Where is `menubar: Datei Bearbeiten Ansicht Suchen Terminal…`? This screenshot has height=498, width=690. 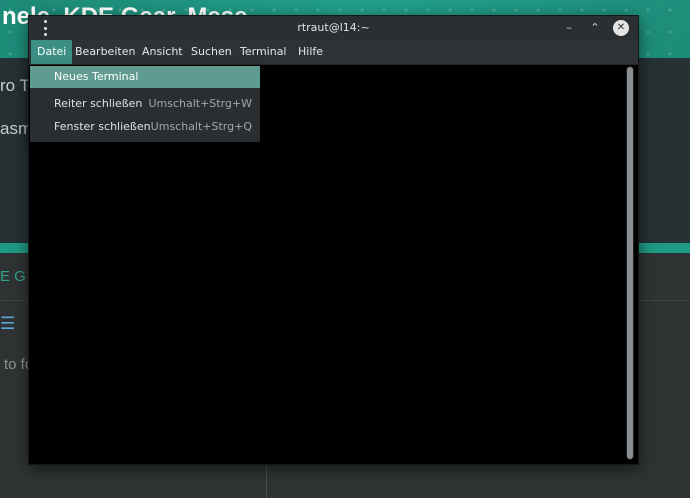
menubar: Datei Bearbeiten Ansicht Suchen Terminal… is located at coordinates (333, 52).